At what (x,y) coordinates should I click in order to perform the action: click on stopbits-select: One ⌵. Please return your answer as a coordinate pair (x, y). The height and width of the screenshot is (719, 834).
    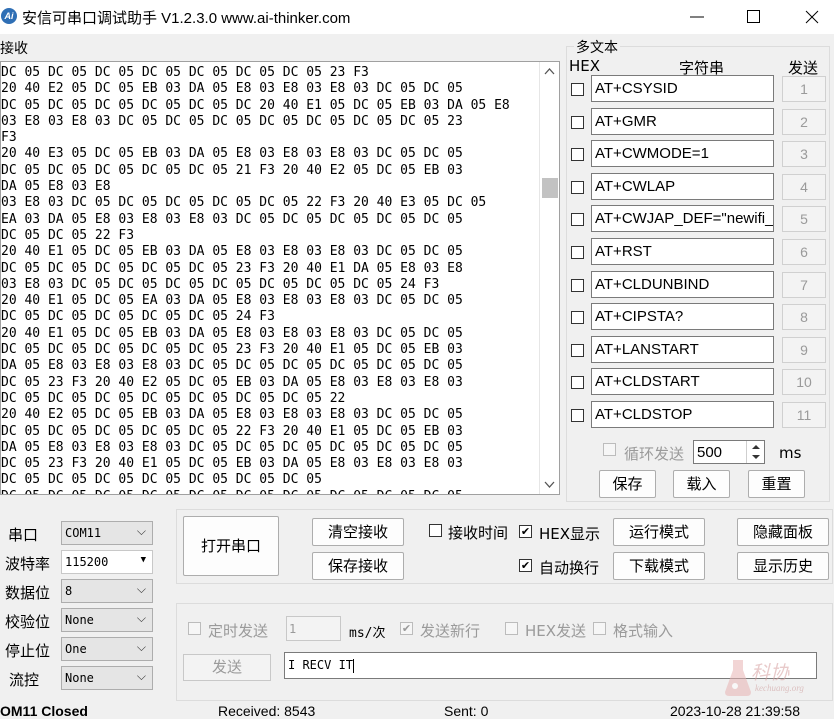
    Looking at the image, I should click on (107, 649).